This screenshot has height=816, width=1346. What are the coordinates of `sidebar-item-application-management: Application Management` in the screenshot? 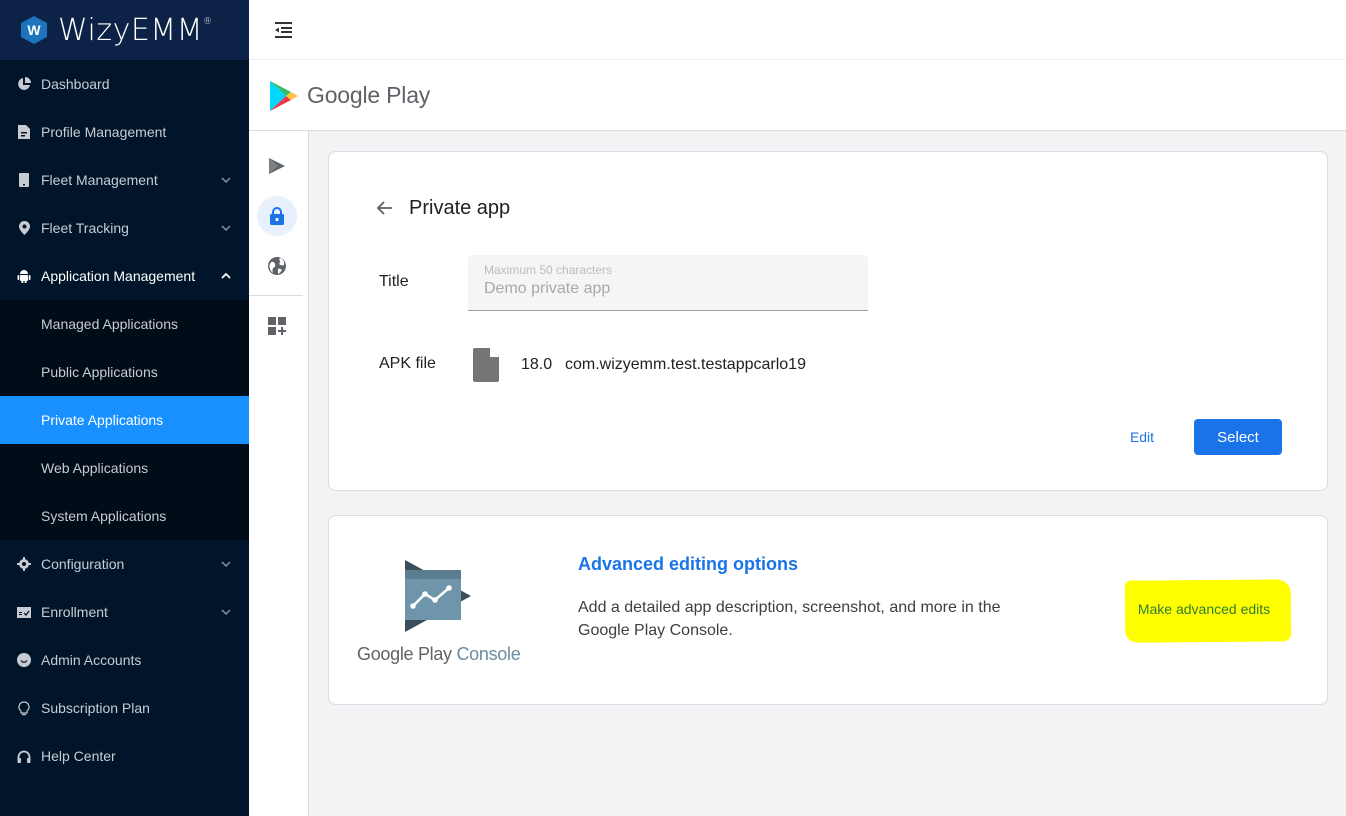 It's located at (124, 276).